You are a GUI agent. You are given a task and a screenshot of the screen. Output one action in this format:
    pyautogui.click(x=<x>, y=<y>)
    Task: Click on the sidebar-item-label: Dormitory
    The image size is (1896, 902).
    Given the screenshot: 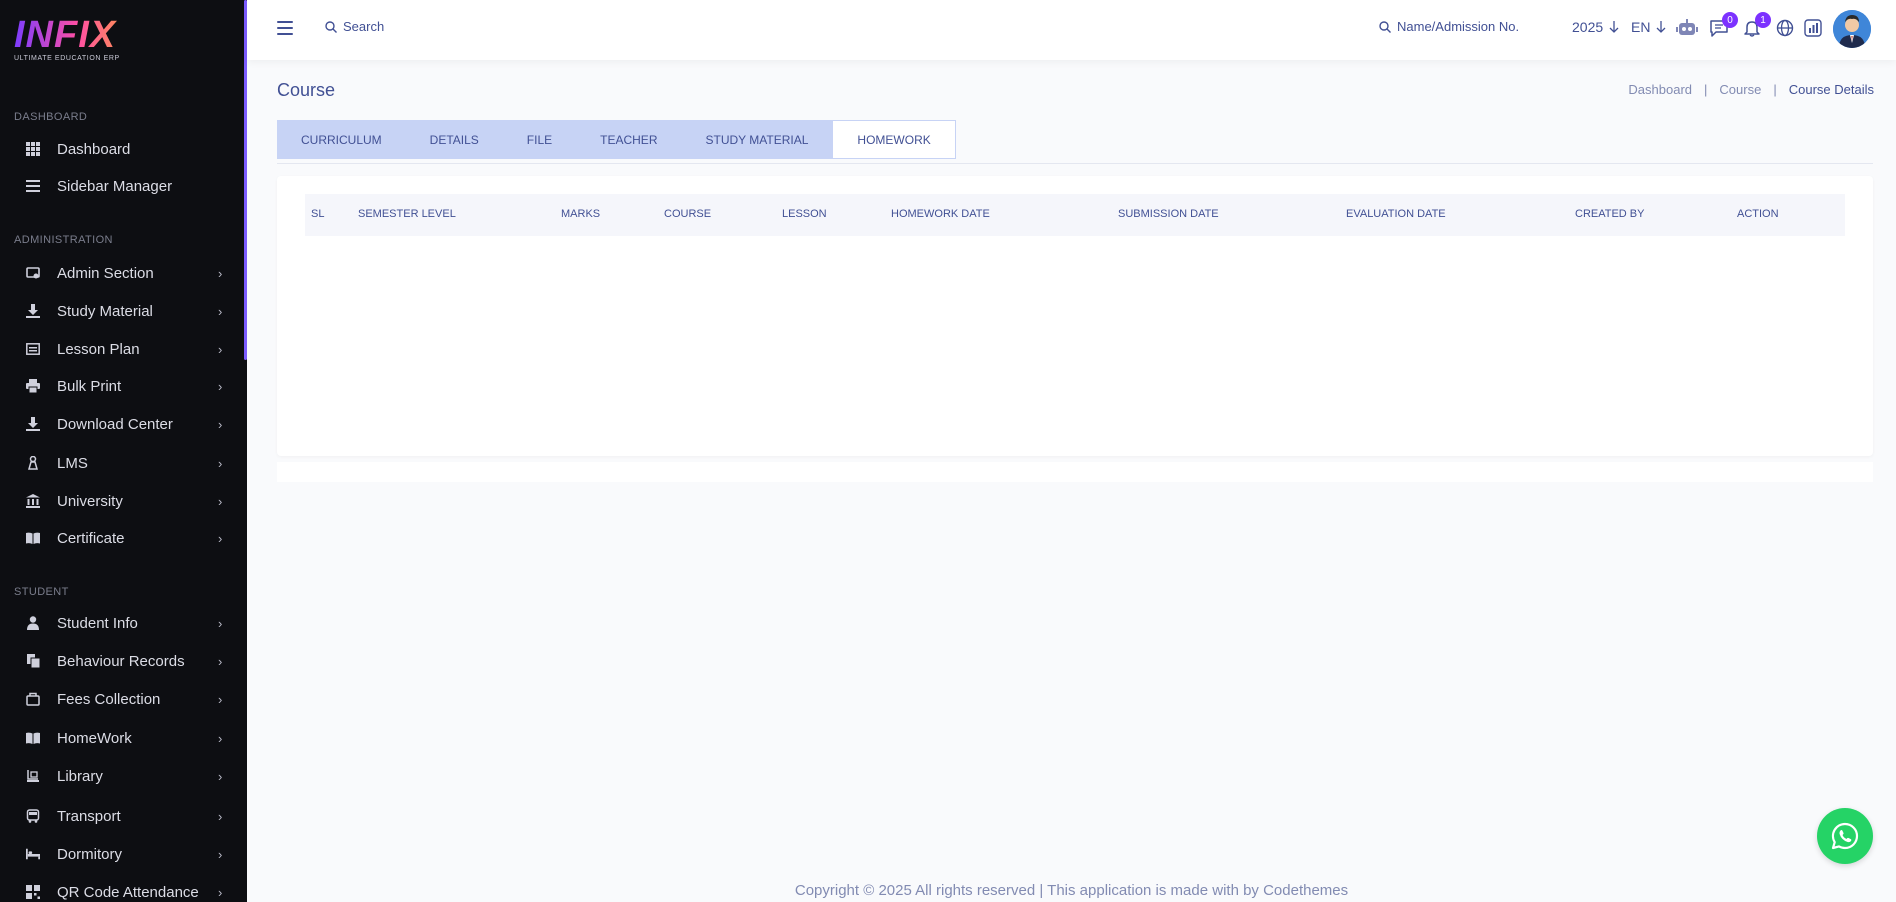 What is the action you would take?
    pyautogui.click(x=90, y=854)
    